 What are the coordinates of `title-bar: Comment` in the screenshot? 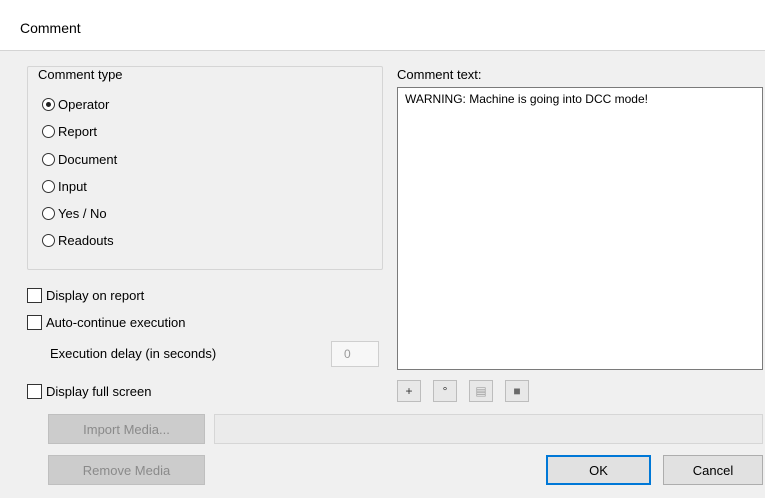 It's located at (382, 25).